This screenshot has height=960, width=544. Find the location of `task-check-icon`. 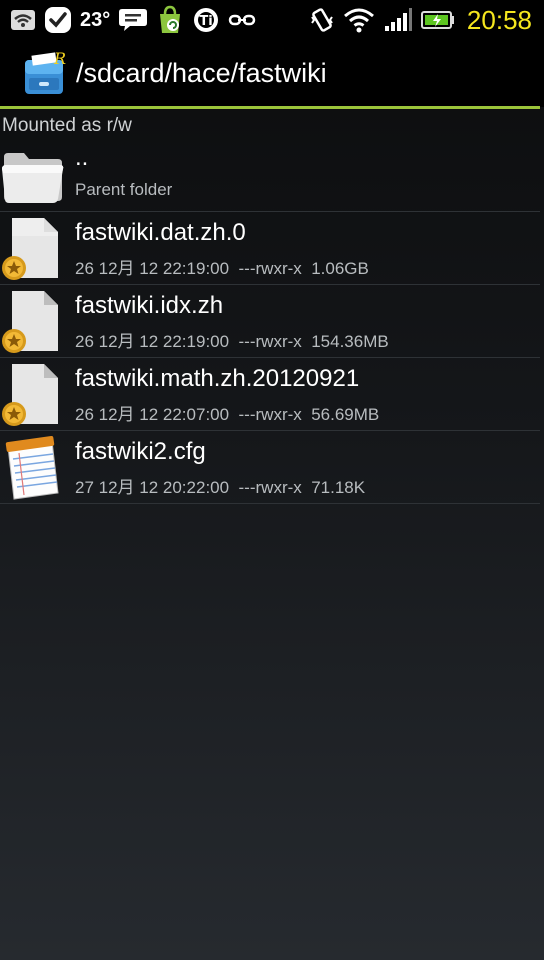

task-check-icon is located at coordinates (58, 20).